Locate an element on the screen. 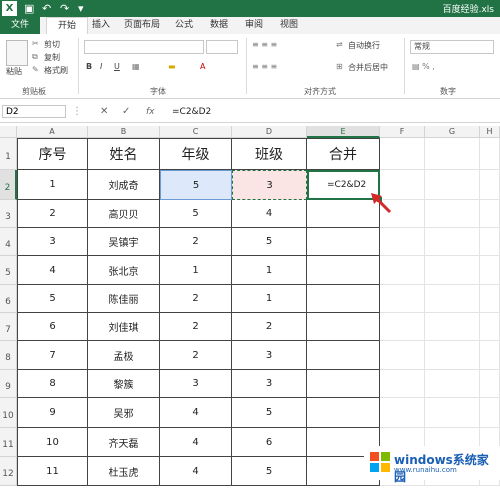 This screenshot has height=492, width=500. cell-c2: 5 is located at coordinates (196, 185).